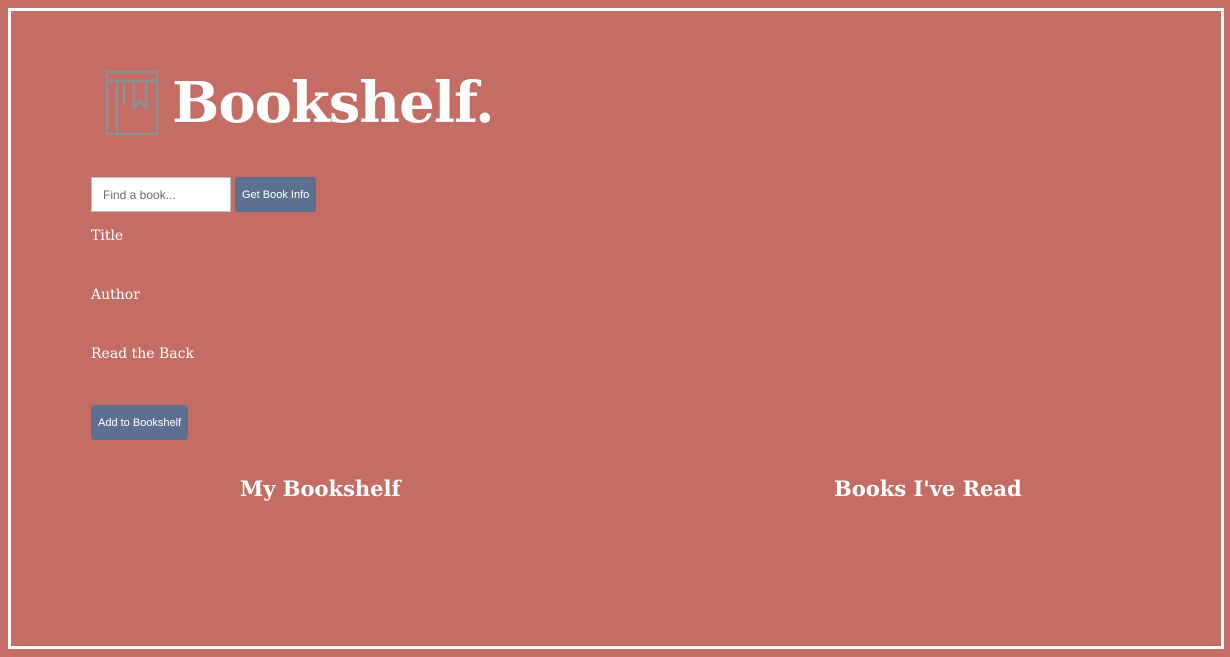  What do you see at coordinates (142, 354) in the screenshot?
I see `read-the-back-label: Read the Back` at bounding box center [142, 354].